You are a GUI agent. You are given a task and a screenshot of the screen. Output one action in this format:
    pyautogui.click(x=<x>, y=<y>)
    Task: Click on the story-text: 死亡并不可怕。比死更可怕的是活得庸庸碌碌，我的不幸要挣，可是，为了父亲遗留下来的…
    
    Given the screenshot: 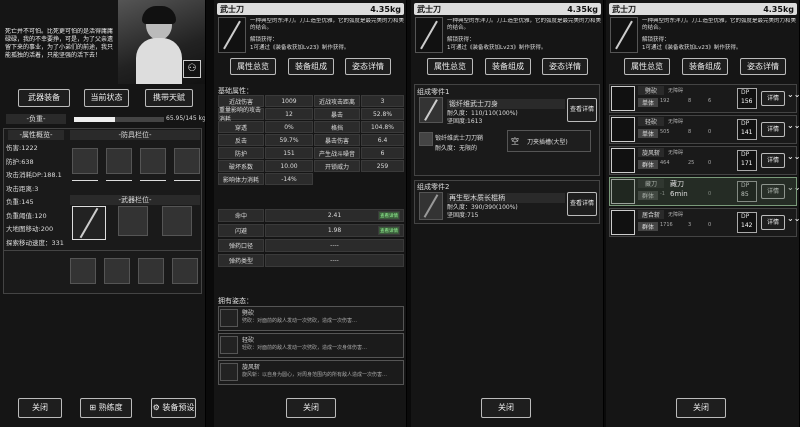 What is the action you would take?
    pyautogui.click(x=59, y=43)
    